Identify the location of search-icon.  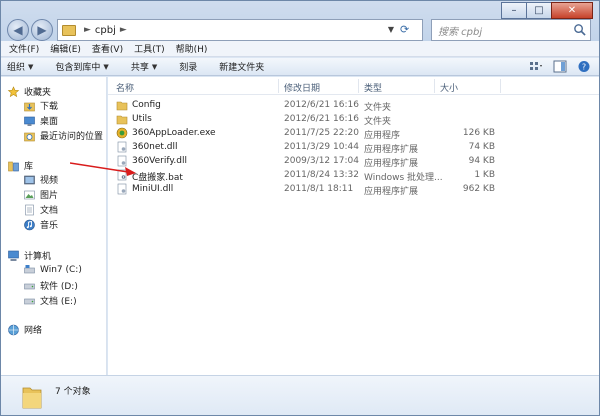
(579, 29).